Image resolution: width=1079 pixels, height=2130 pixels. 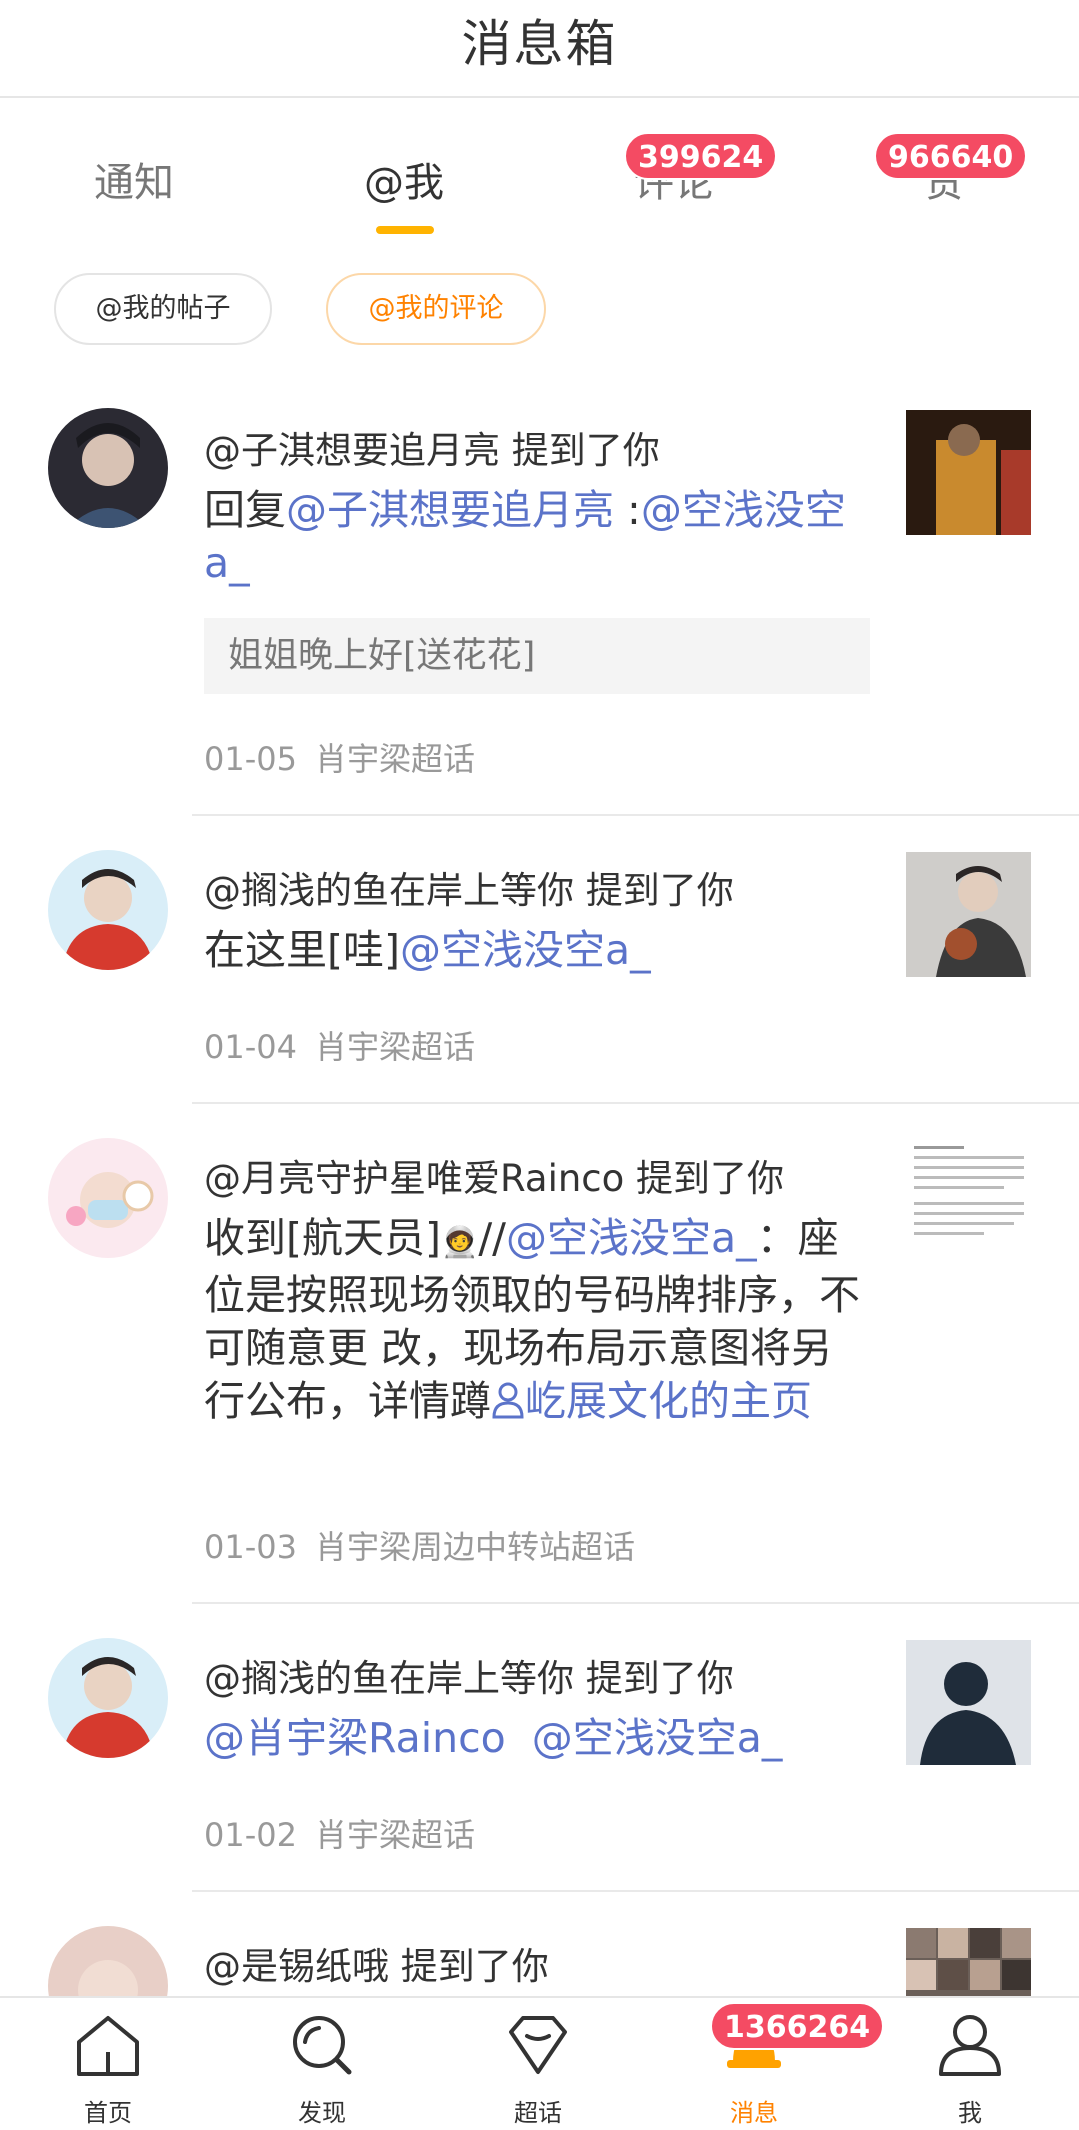 I want to click on nav-label: 我, so click(x=970, y=2113).